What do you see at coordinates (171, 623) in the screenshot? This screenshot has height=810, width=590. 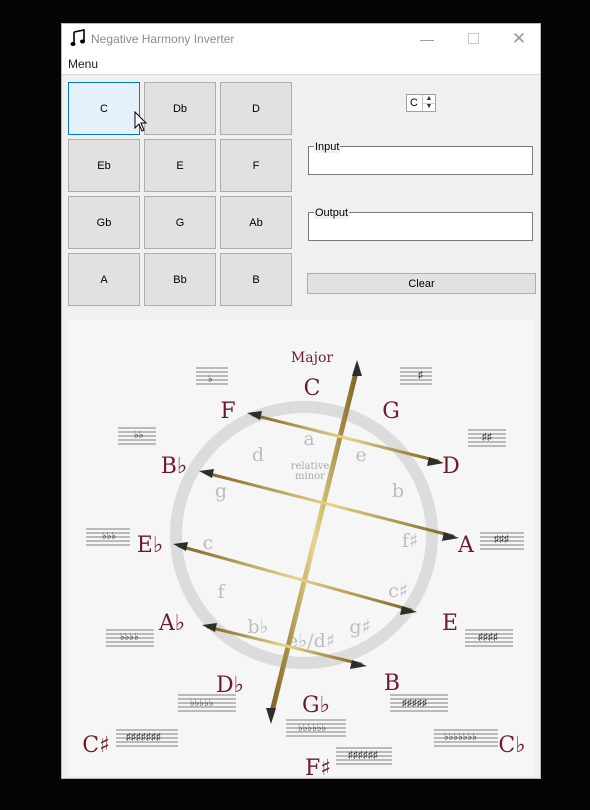 I see `major-key-a-flat: A♭` at bounding box center [171, 623].